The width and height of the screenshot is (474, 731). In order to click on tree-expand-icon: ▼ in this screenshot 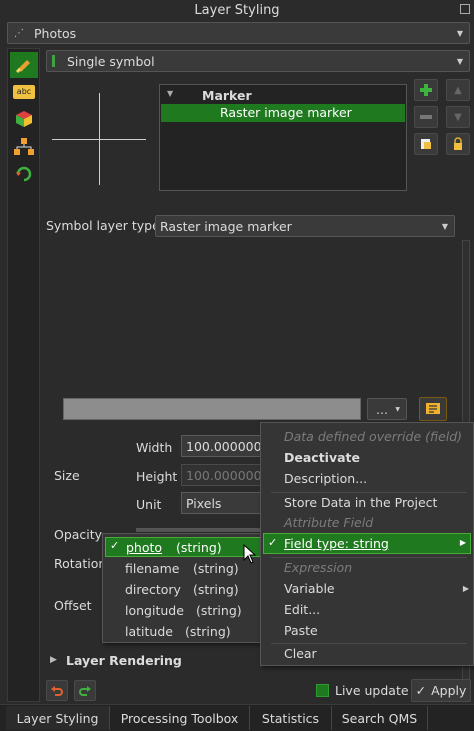, I will do `click(170, 93)`.